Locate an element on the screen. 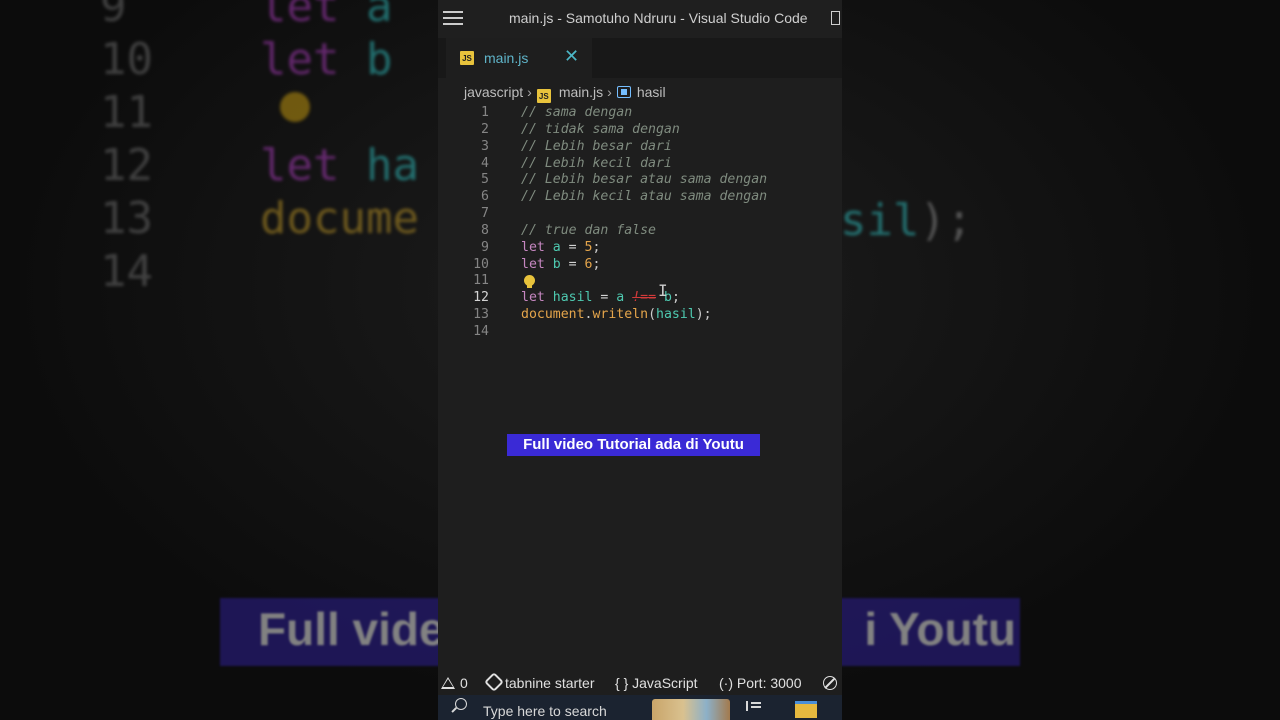  tabnine-label: tabnine starter is located at coordinates (550, 683).